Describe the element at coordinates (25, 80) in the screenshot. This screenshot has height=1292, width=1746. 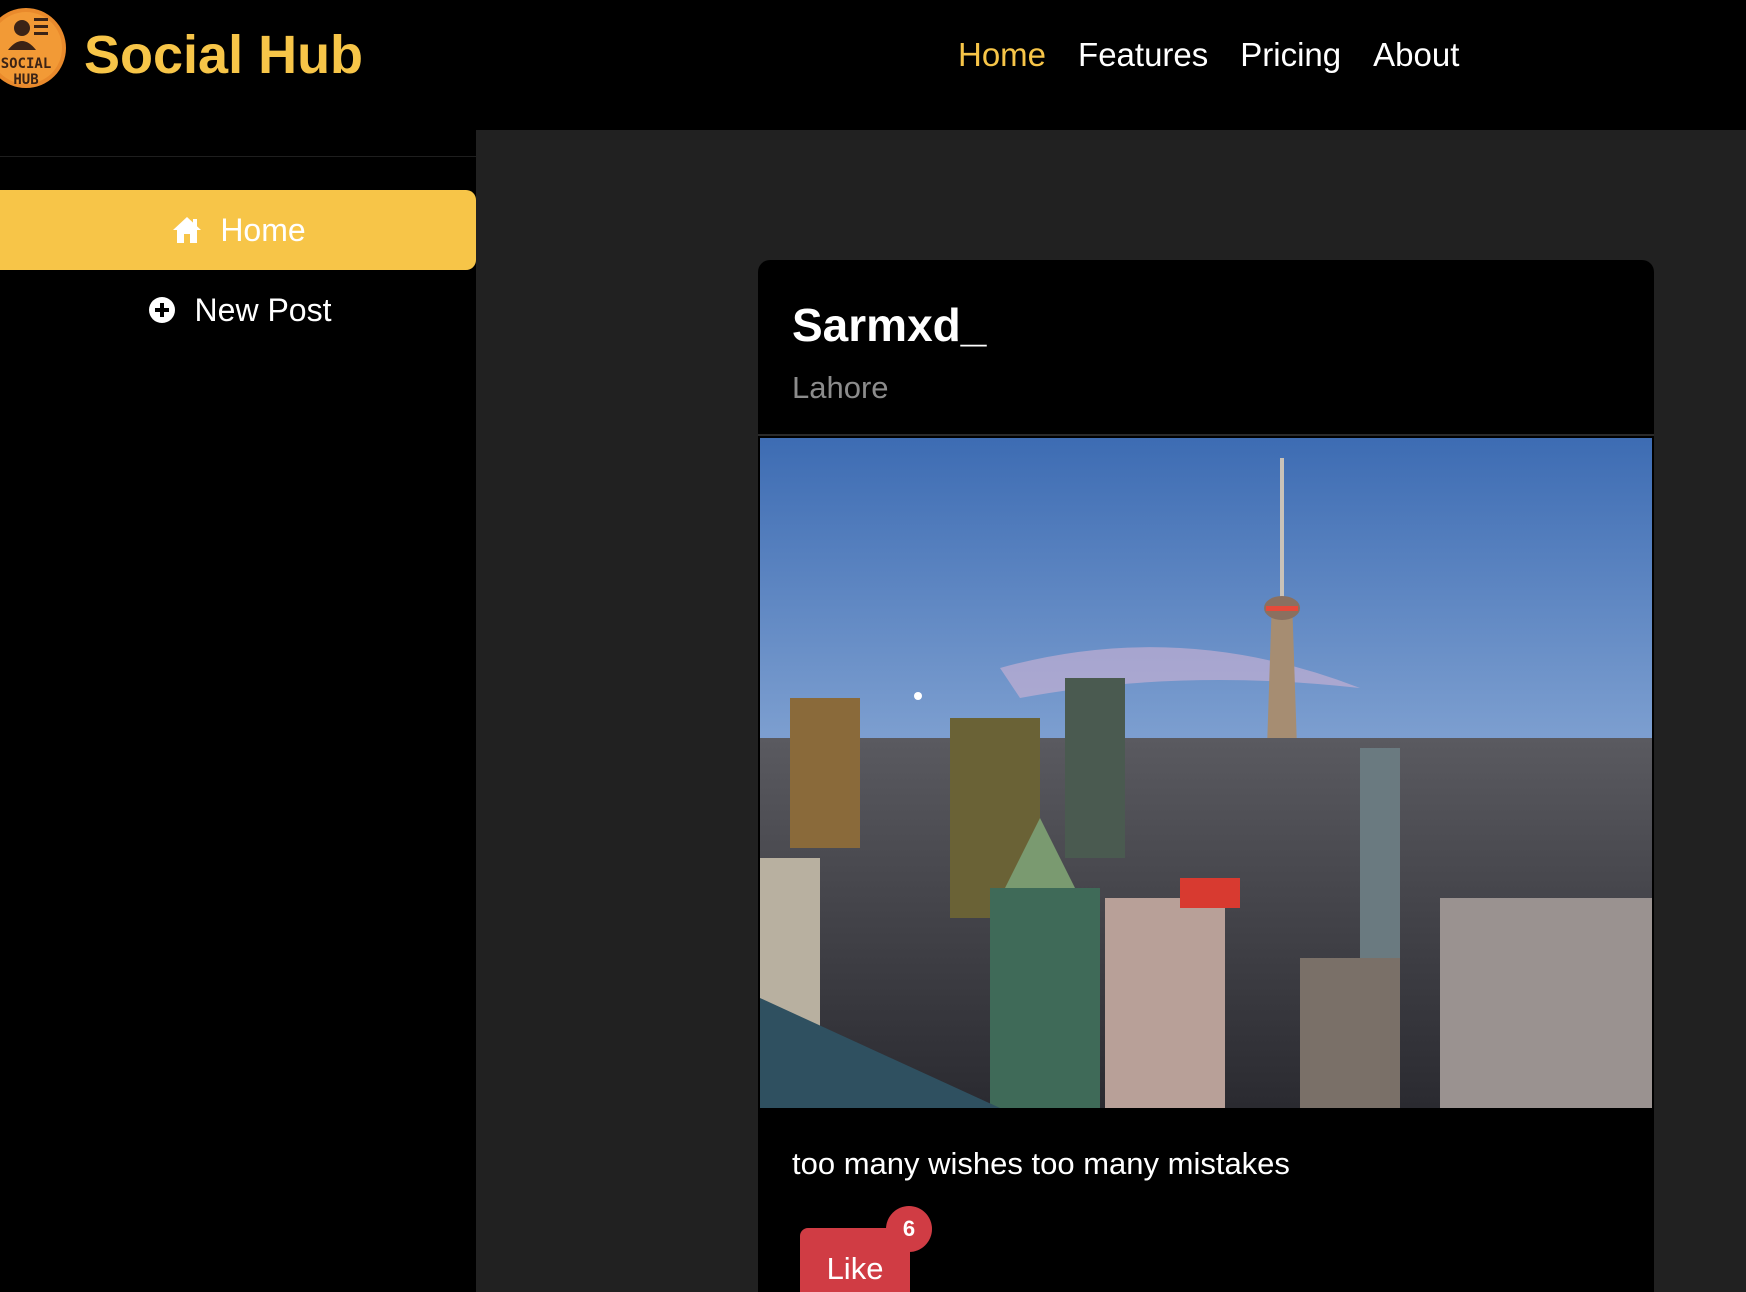
I see `svg-text: HUB` at that location.